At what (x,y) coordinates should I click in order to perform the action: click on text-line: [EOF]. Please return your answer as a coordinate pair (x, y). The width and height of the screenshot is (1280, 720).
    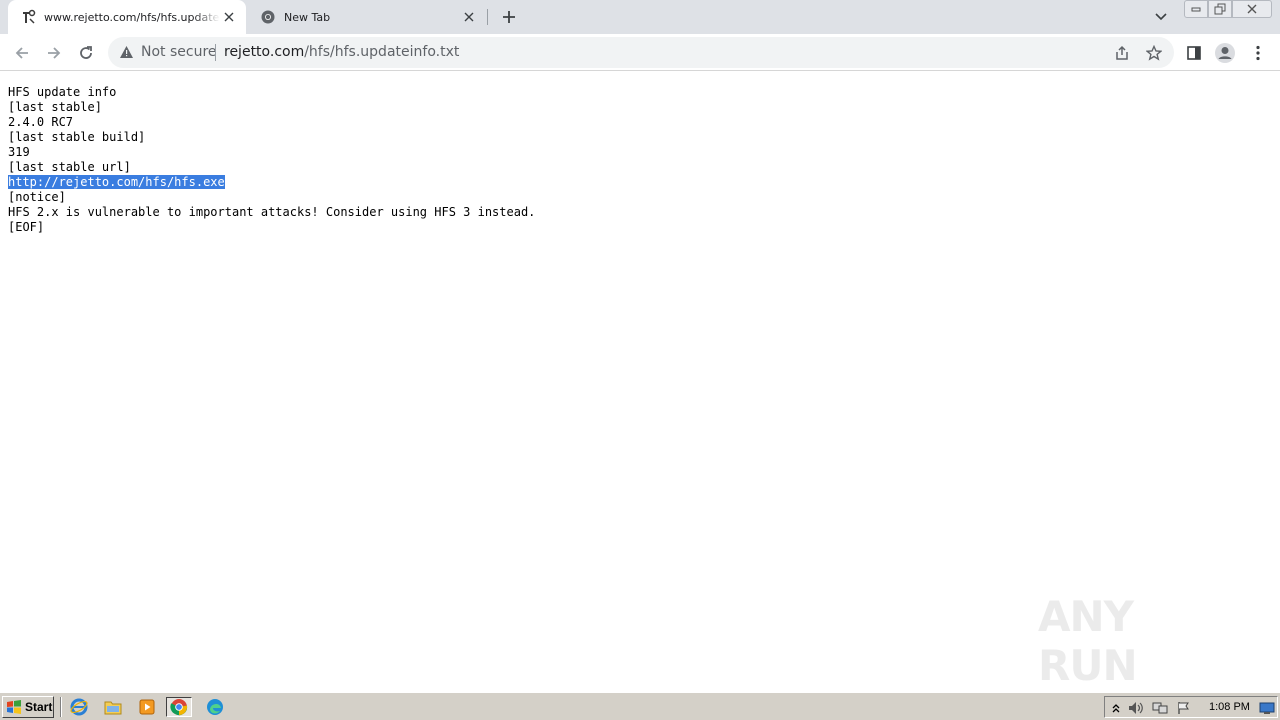
    Looking at the image, I should click on (26, 227).